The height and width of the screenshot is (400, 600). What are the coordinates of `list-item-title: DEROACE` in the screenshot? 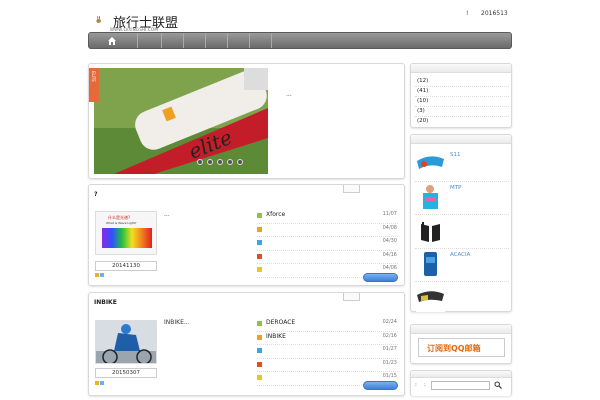 It's located at (280, 322).